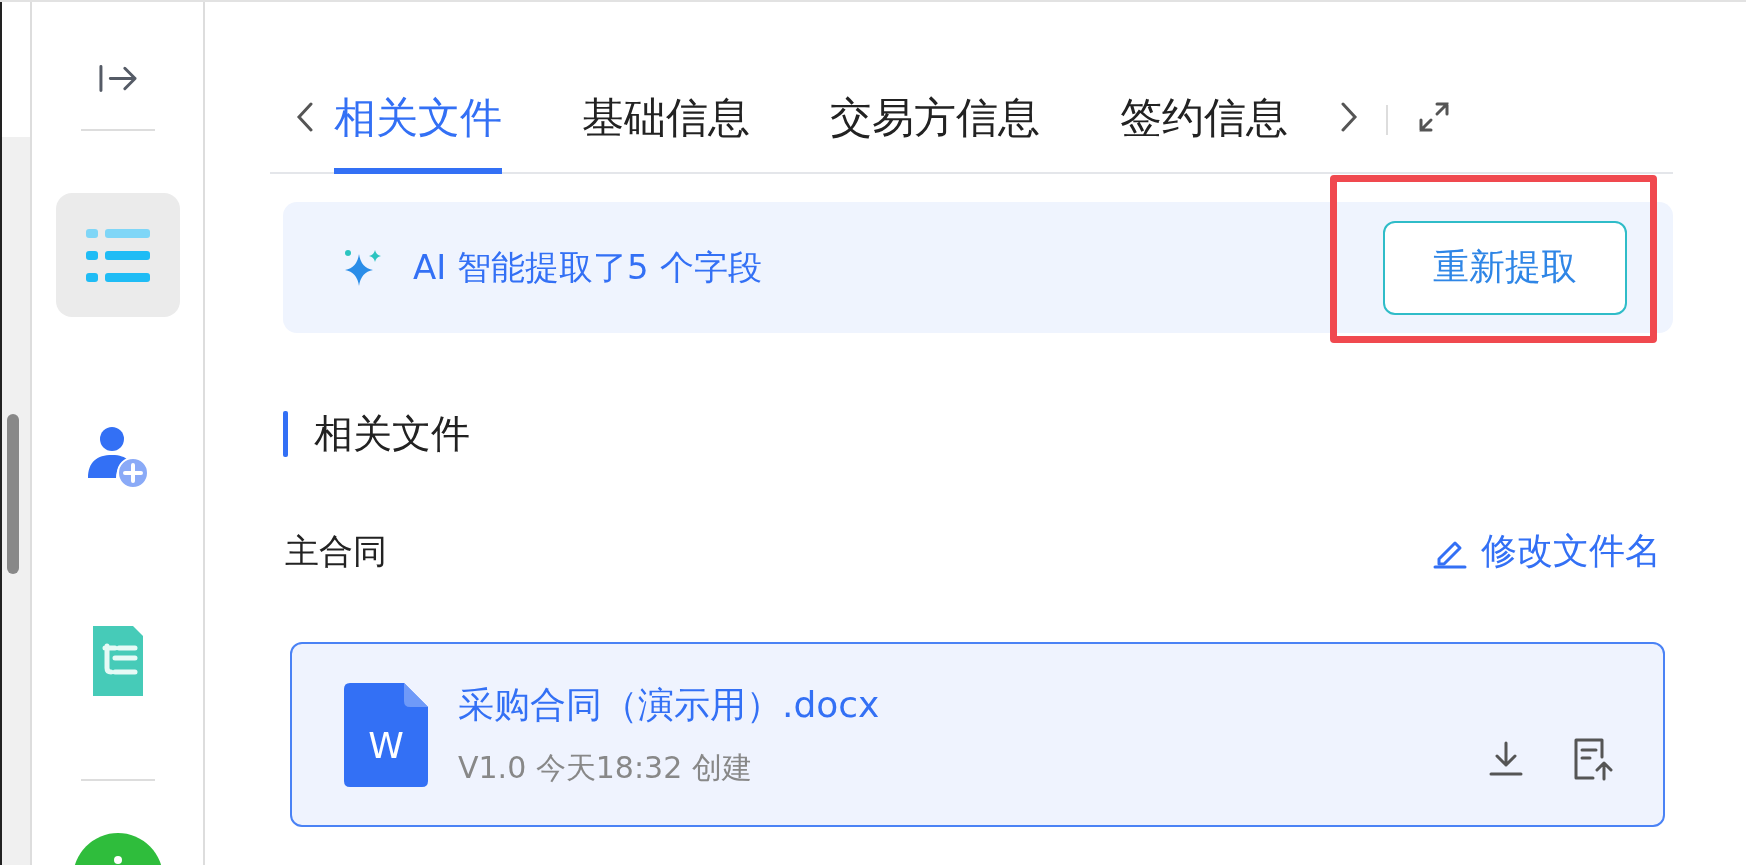 The width and height of the screenshot is (1746, 865). I want to click on chevron-left-icon, so click(305, 117).